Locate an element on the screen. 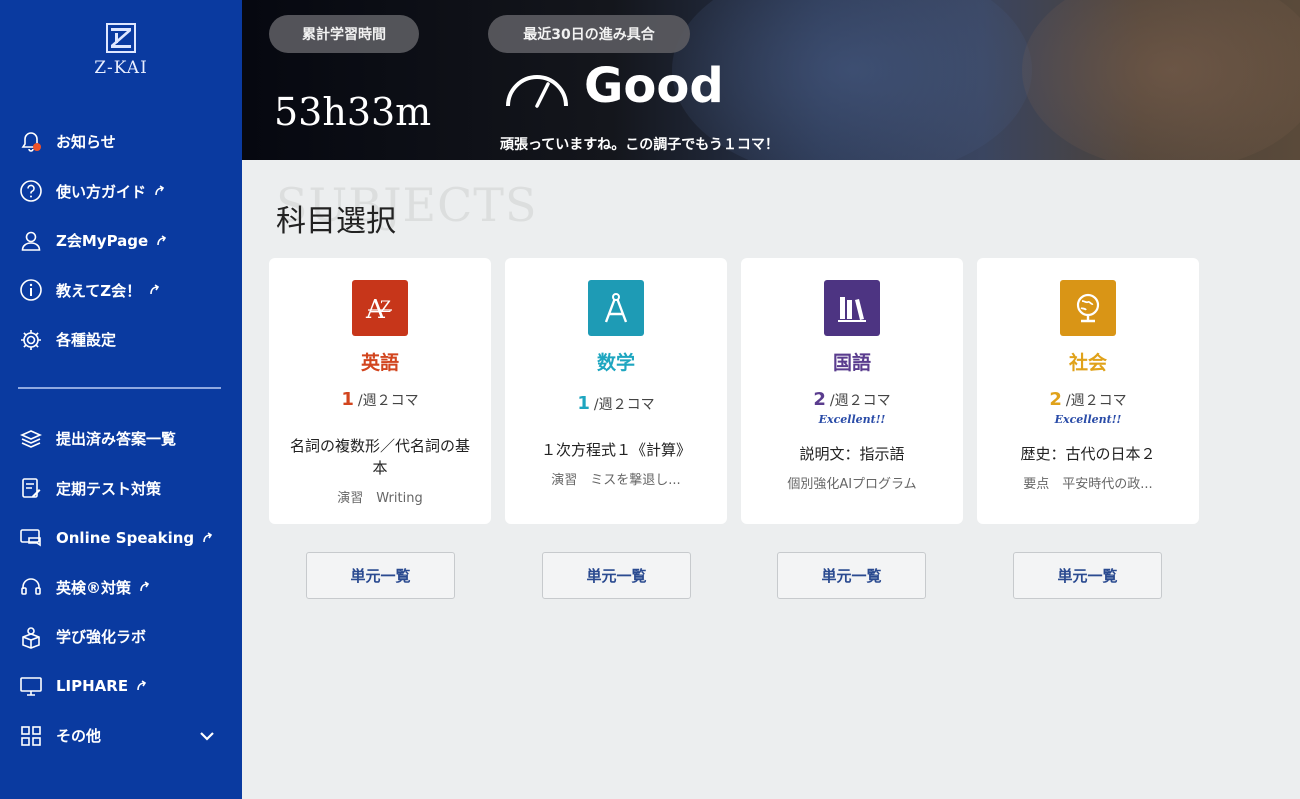 The height and width of the screenshot is (799, 1300). svg-text: Z is located at coordinates (385, 306).